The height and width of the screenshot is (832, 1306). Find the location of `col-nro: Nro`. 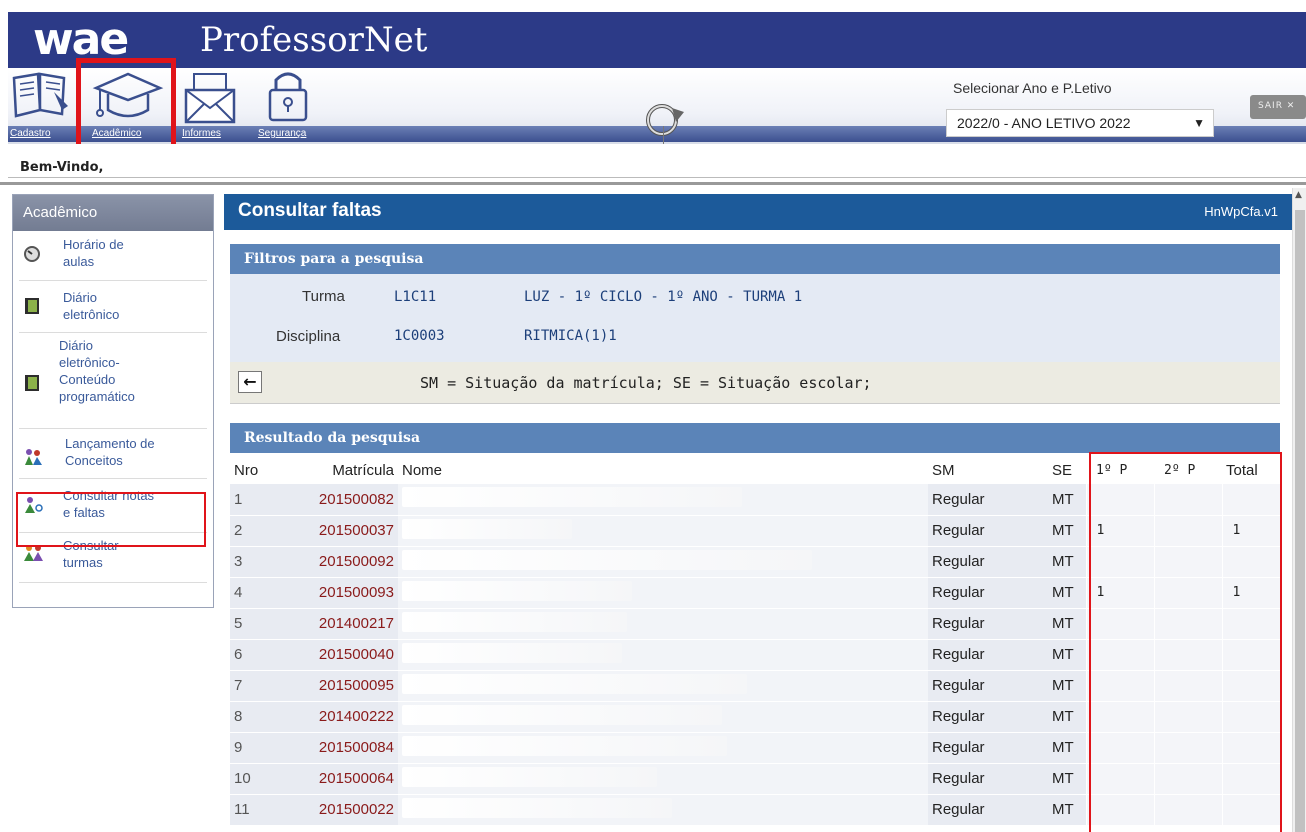

col-nro: Nro is located at coordinates (258, 470).